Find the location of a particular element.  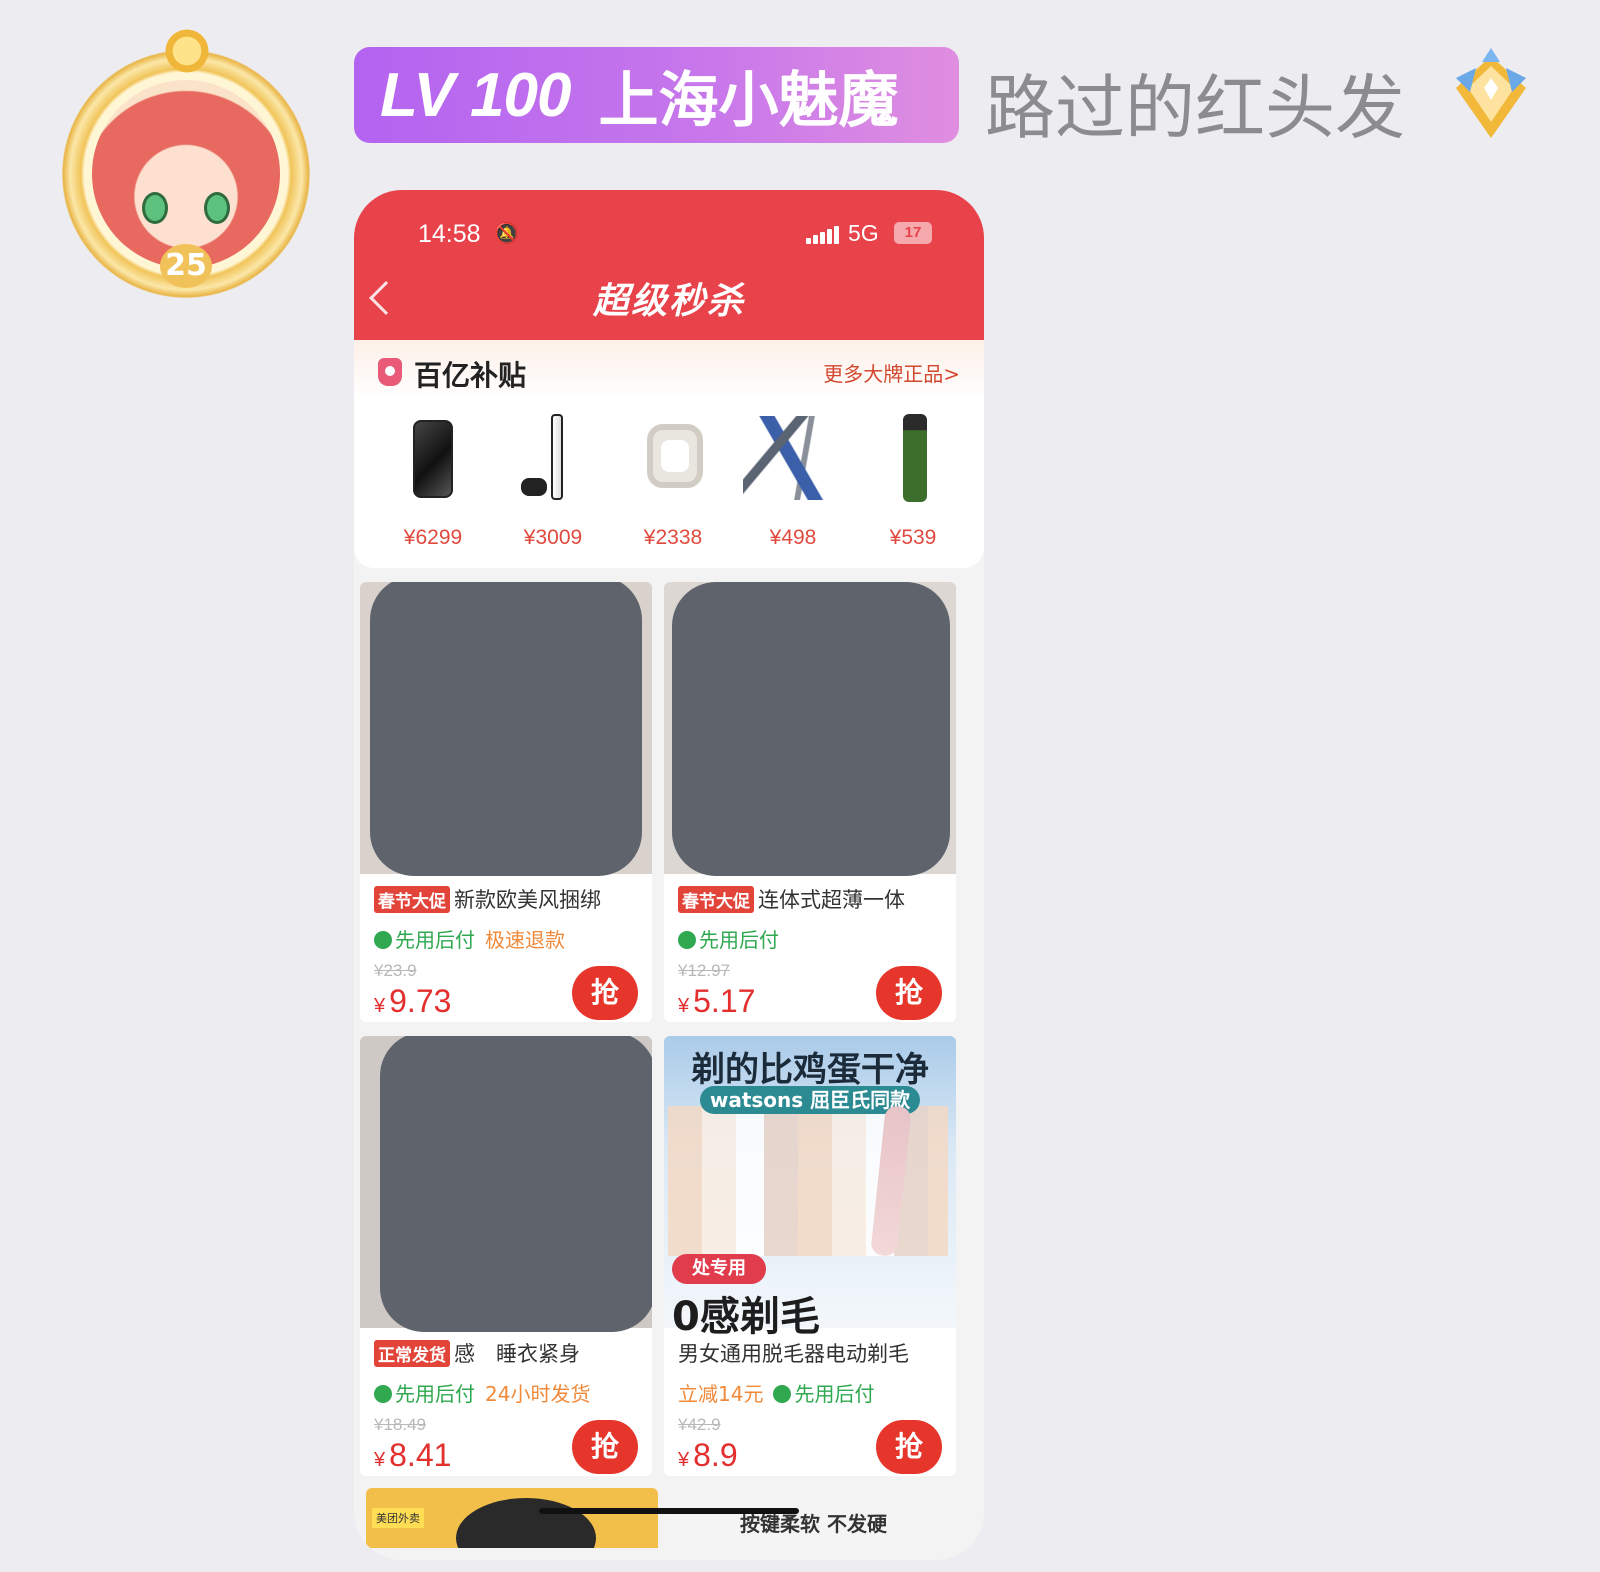

model-icon is located at coordinates (795, 459).